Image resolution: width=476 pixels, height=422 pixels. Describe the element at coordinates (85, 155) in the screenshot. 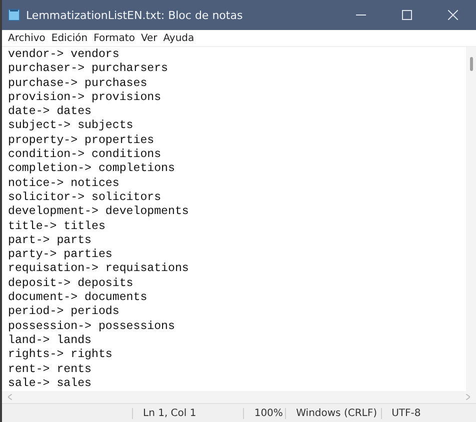

I see `text-line: condition-> conditions` at that location.